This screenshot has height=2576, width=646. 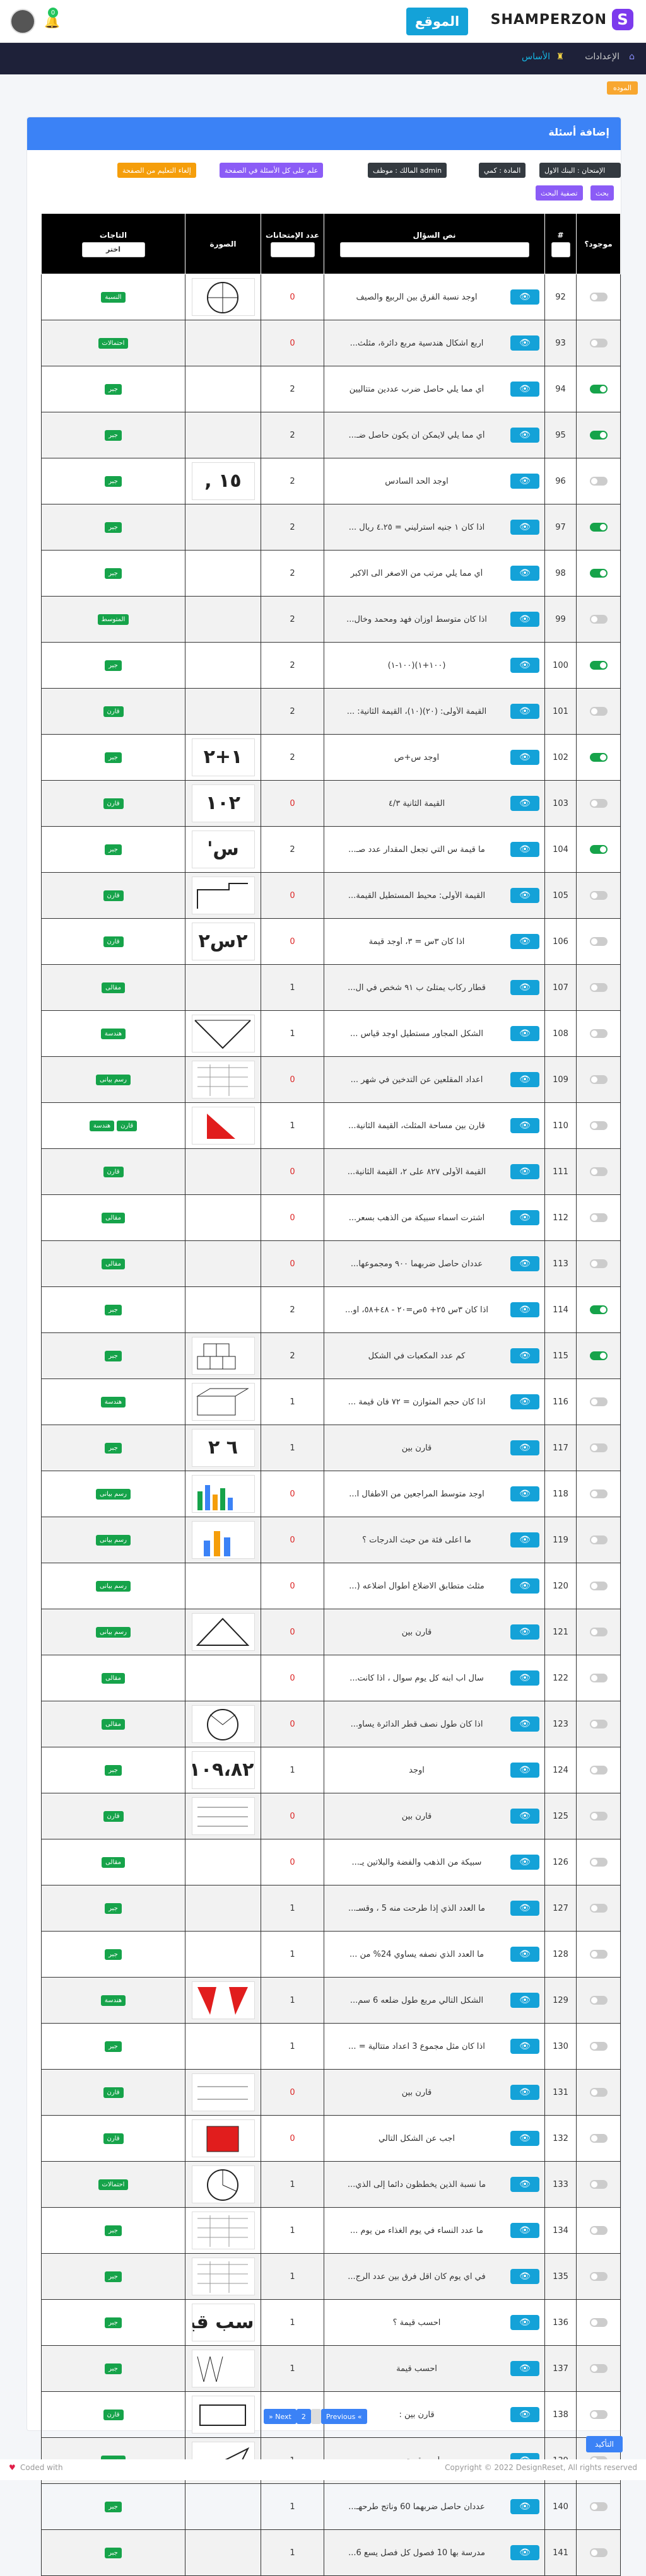 What do you see at coordinates (113, 620) in the screenshot?
I see `tag-chip: المتوسط` at bounding box center [113, 620].